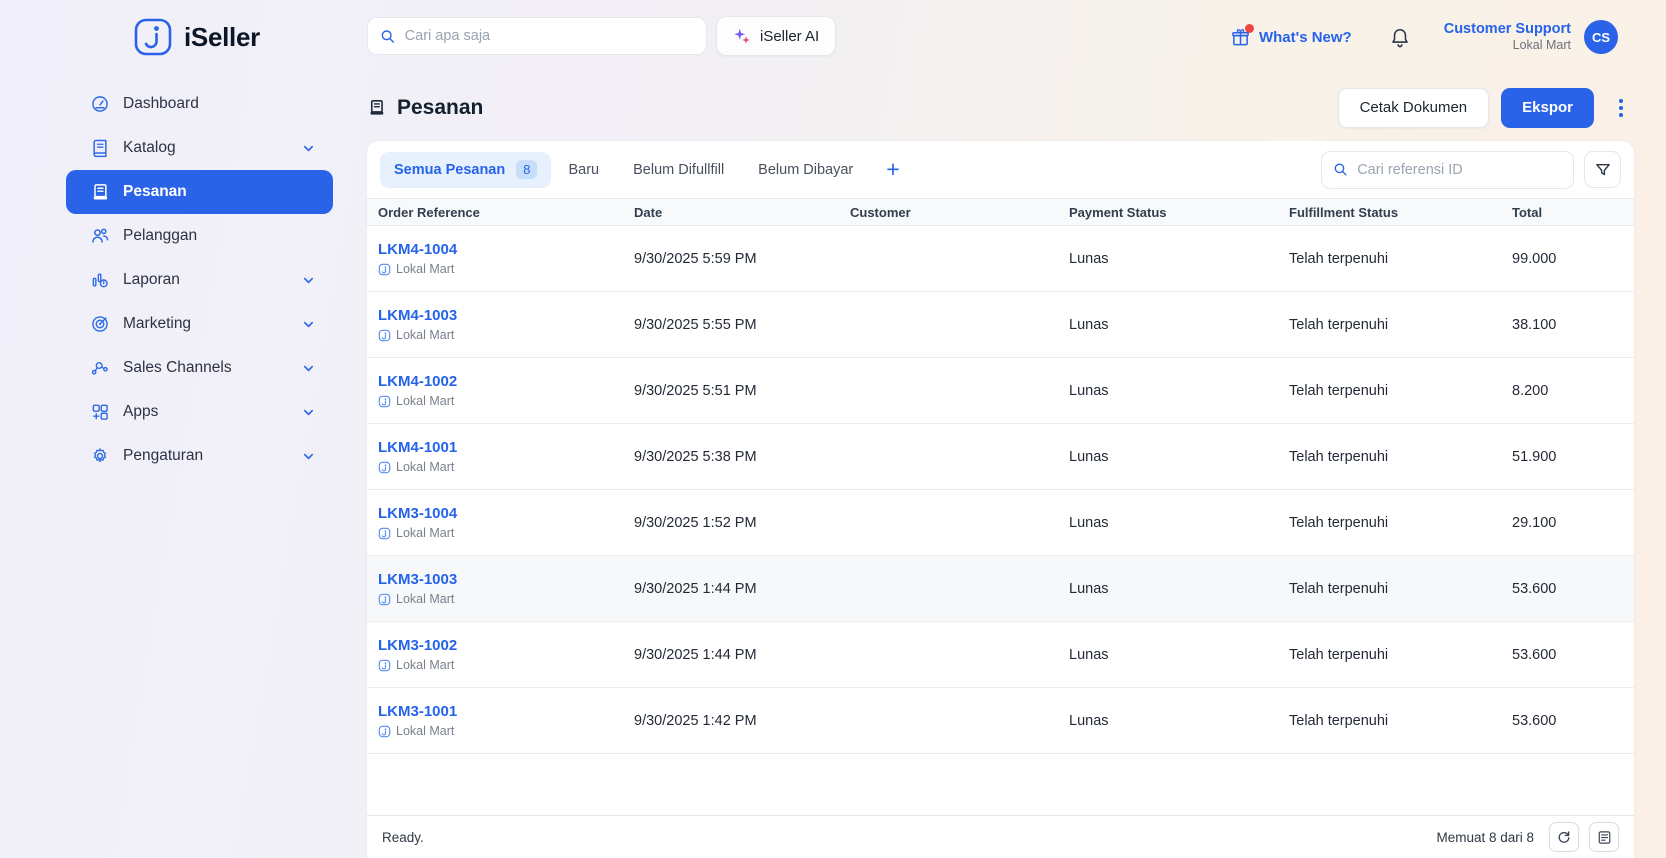  I want to click on column-header: Total, so click(1567, 212).